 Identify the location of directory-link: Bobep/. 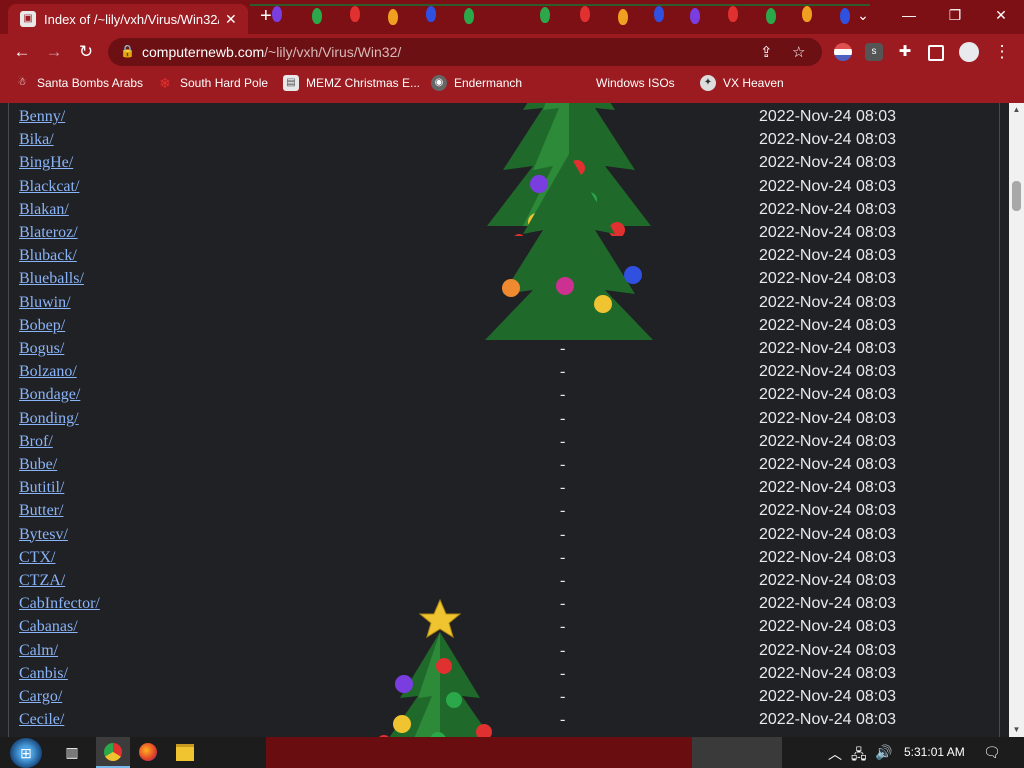
(42, 326).